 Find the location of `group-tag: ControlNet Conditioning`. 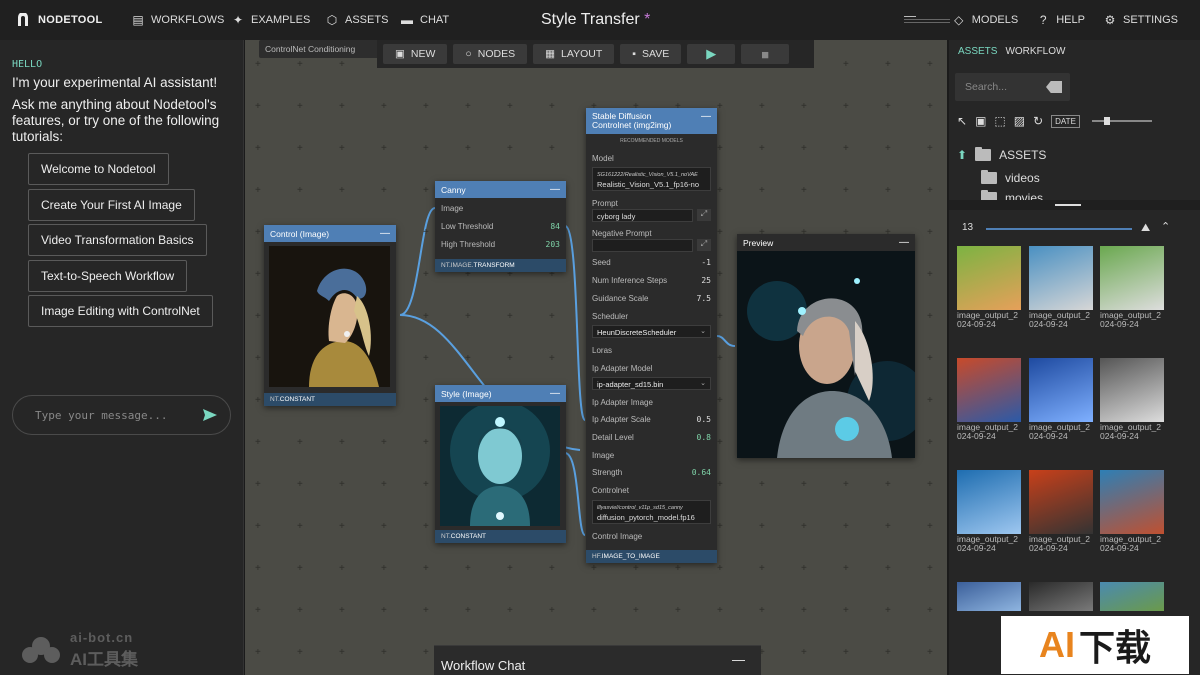

group-tag: ControlNet Conditioning is located at coordinates (319, 49).